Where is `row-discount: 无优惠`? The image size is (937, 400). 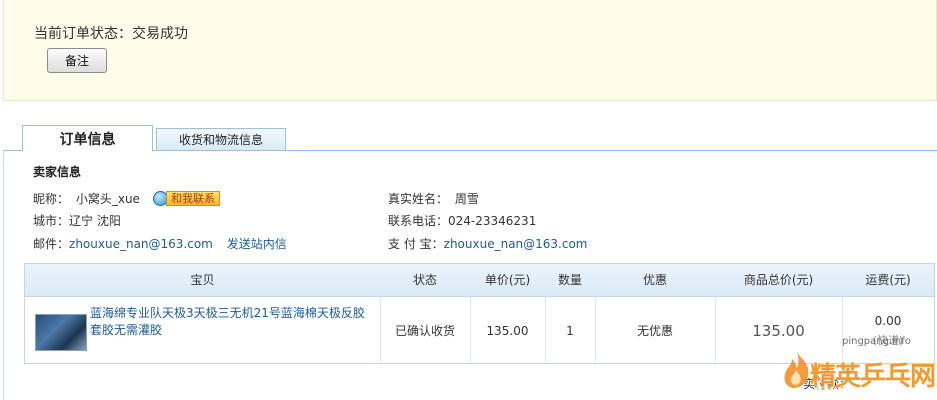
row-discount: 无优惠 is located at coordinates (654, 331).